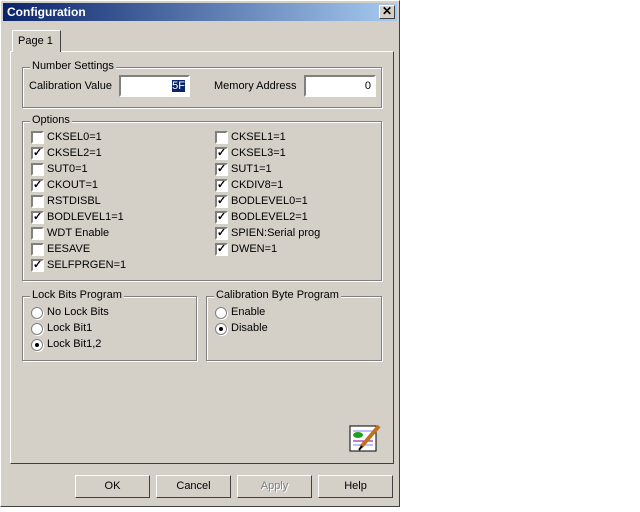 This screenshot has height=512, width=640. I want to click on calibration-value-label: Calibration Value, so click(70, 86).